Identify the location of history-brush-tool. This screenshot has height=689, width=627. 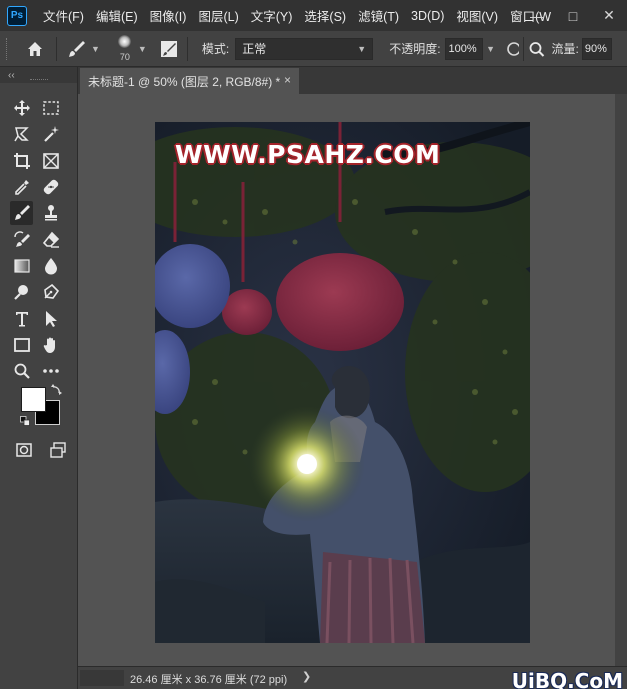
(21, 240).